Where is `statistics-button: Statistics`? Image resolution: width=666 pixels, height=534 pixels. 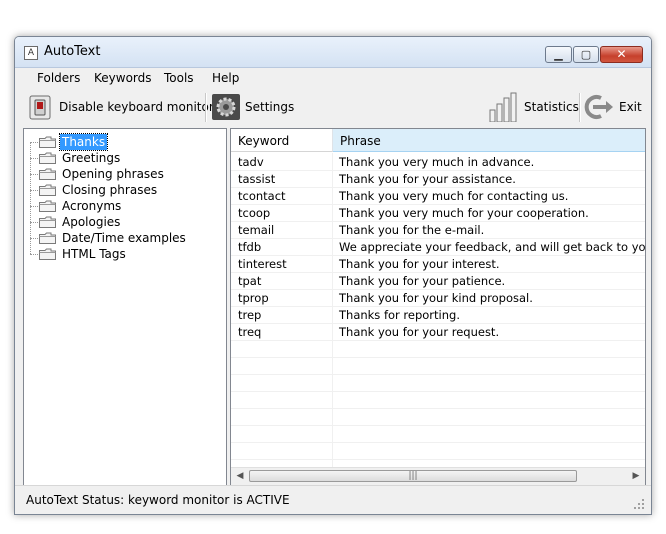
statistics-button: Statistics is located at coordinates (533, 107).